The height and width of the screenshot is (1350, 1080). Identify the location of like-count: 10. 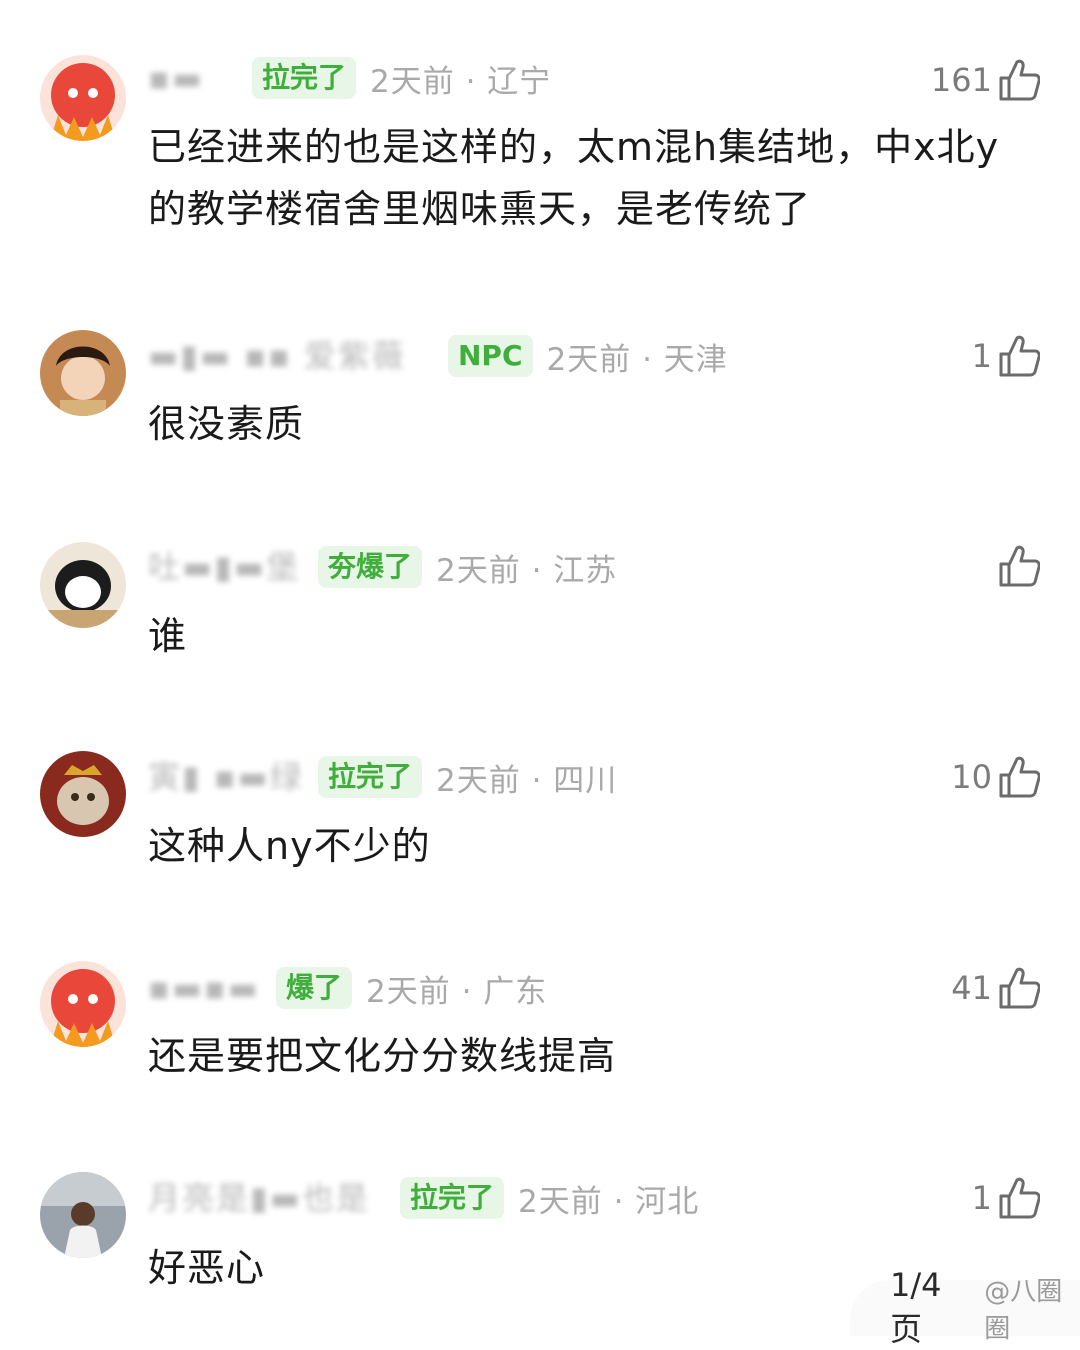
(971, 777).